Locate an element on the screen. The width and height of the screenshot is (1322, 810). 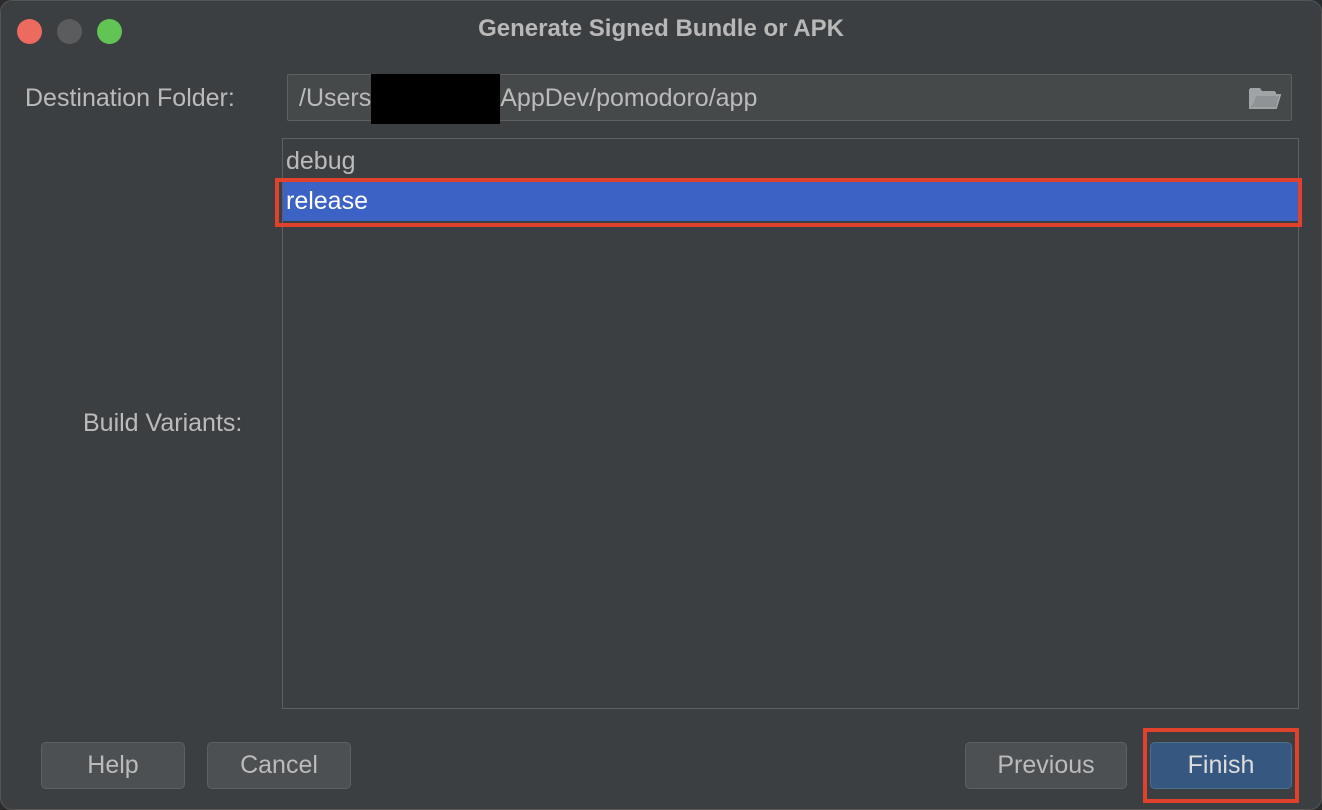
list-item-debug: debug is located at coordinates (790, 161).